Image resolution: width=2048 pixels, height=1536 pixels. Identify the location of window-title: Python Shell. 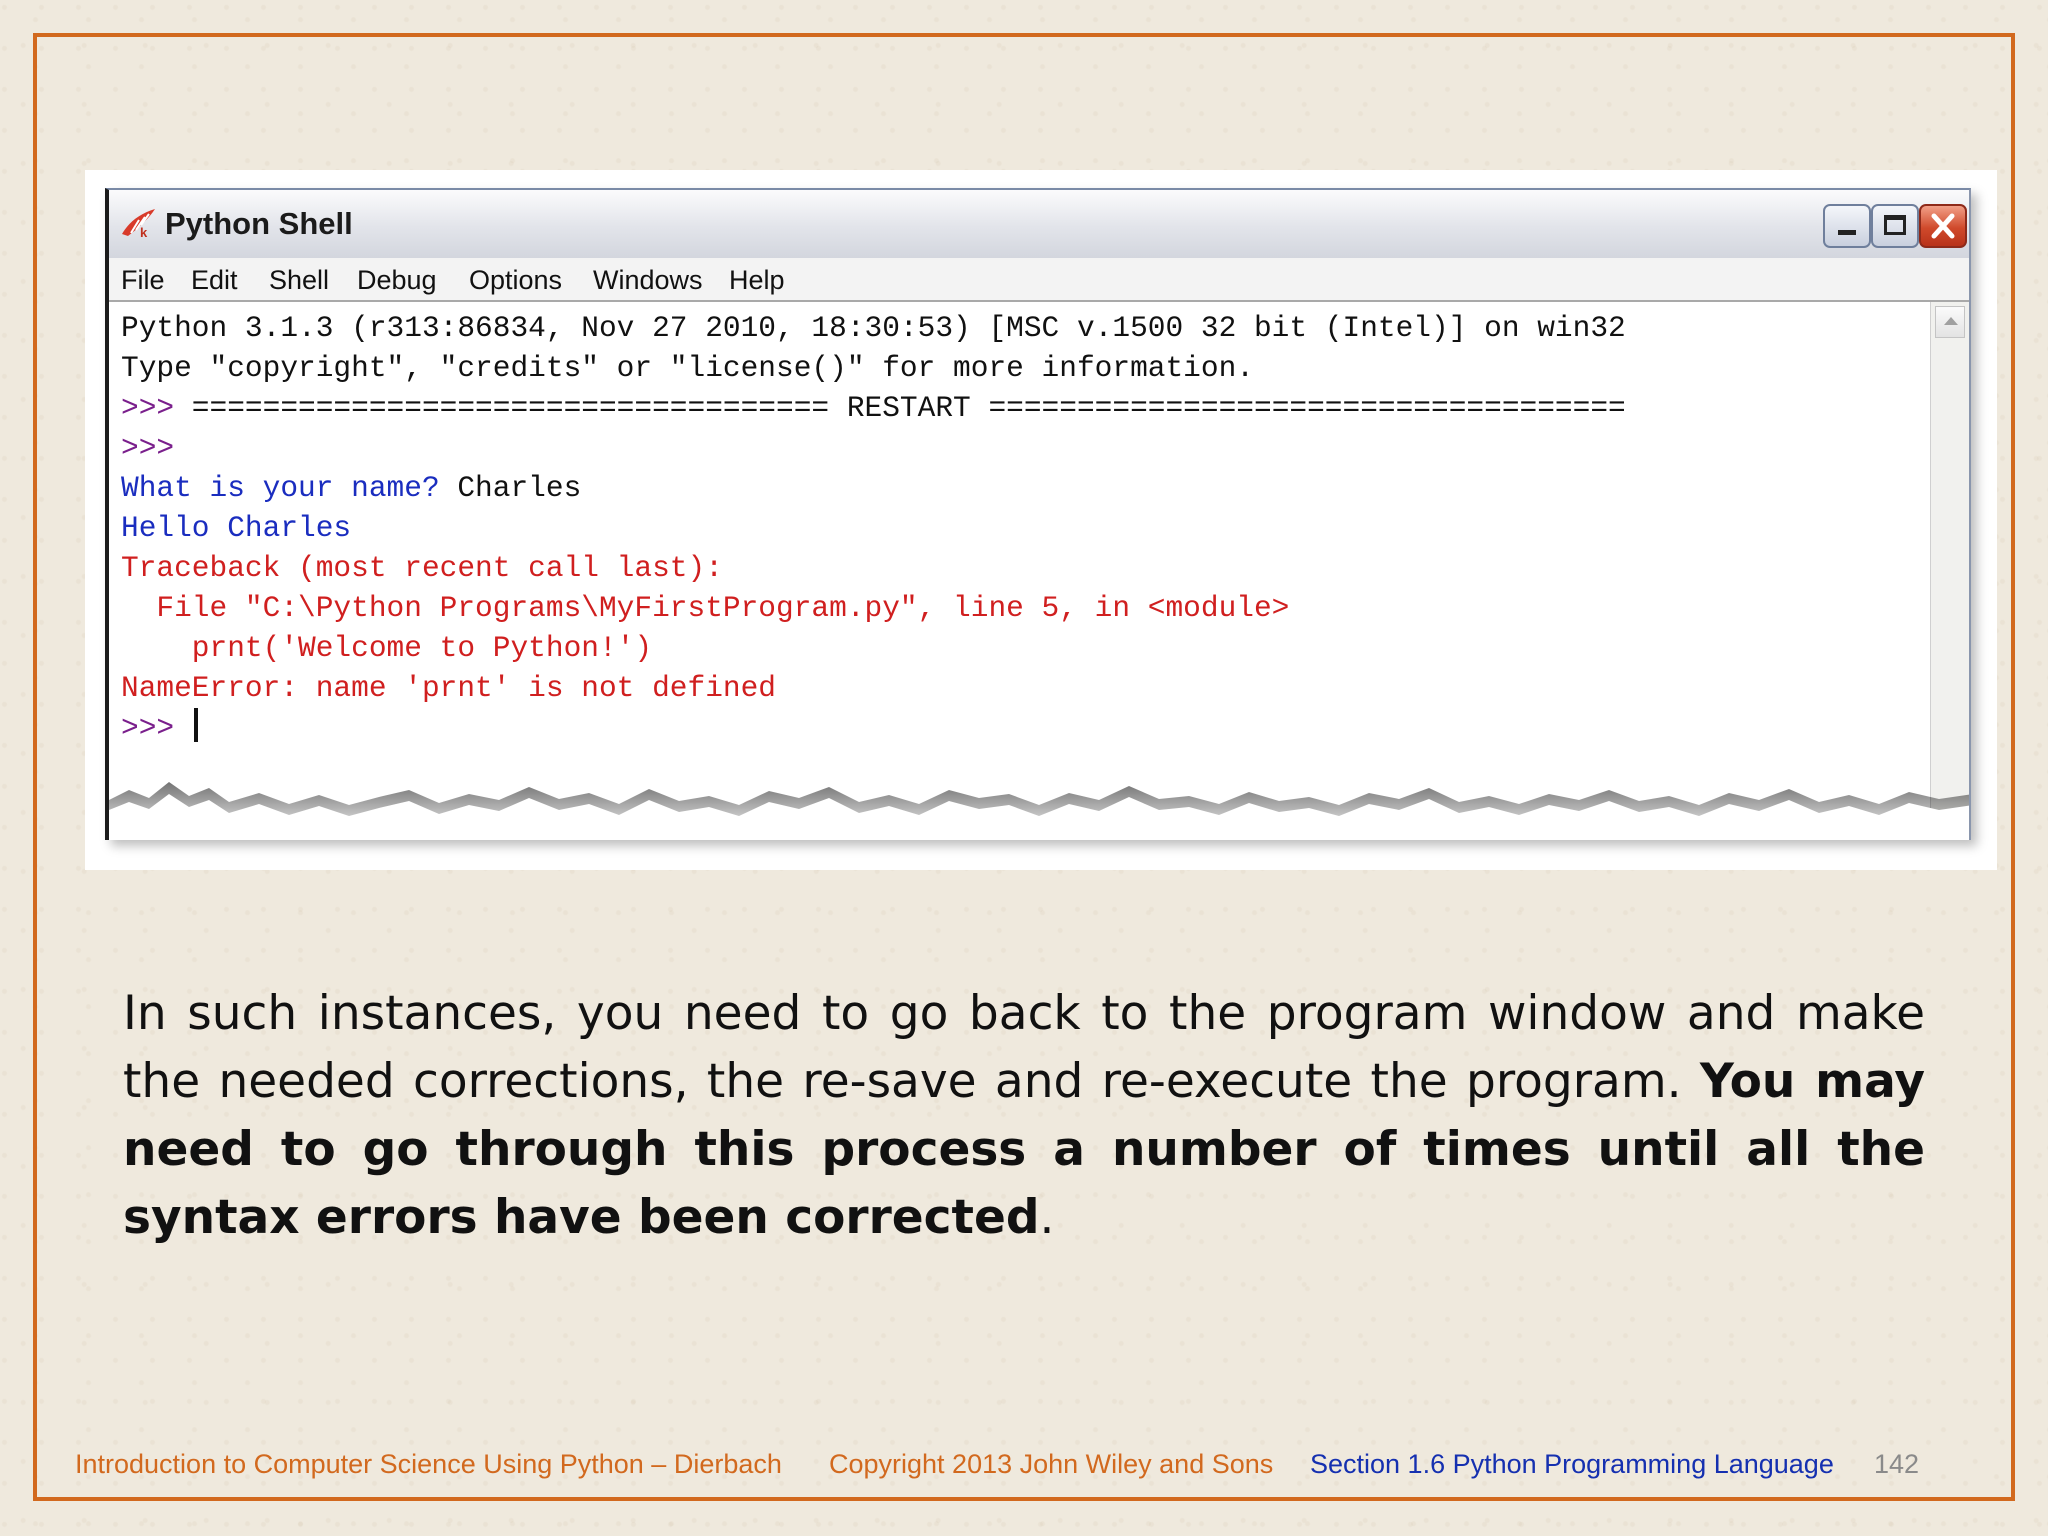
(259, 223).